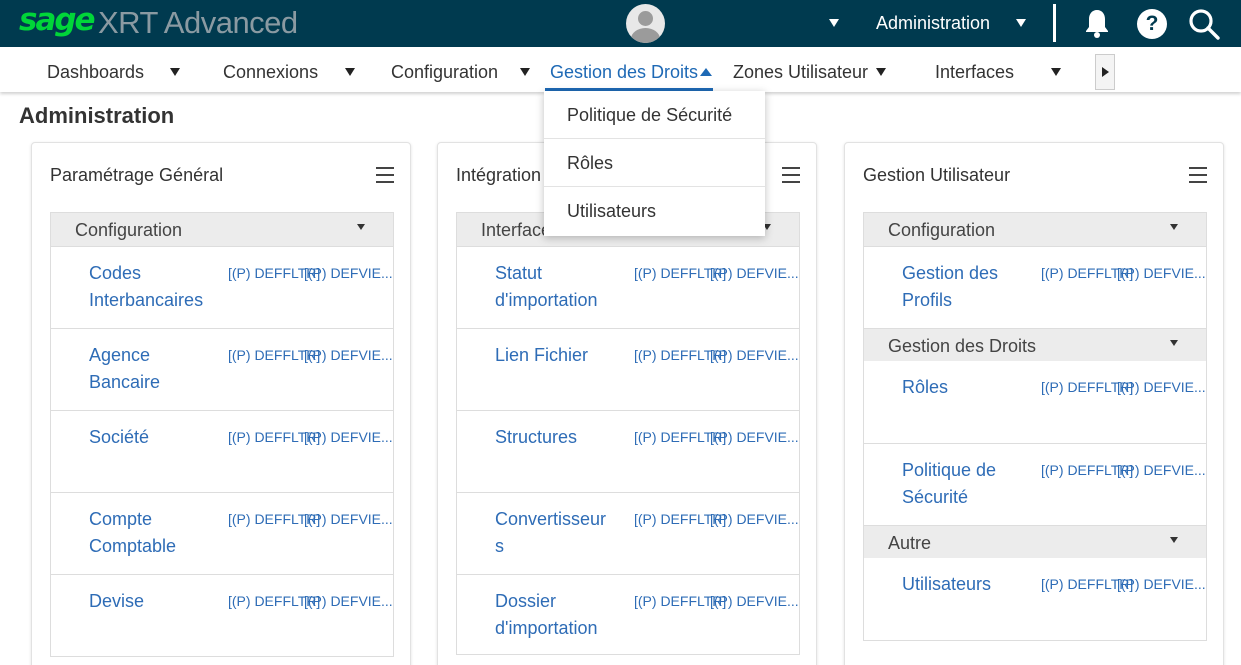 This screenshot has width=1241, height=665. What do you see at coordinates (974, 72) in the screenshot?
I see `nav-interfaces: Interfaces` at bounding box center [974, 72].